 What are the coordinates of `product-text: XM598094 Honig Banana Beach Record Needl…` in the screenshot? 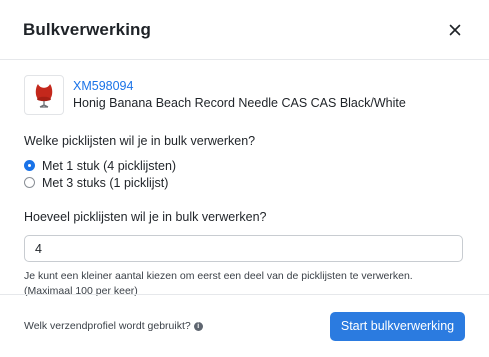 It's located at (239, 95).